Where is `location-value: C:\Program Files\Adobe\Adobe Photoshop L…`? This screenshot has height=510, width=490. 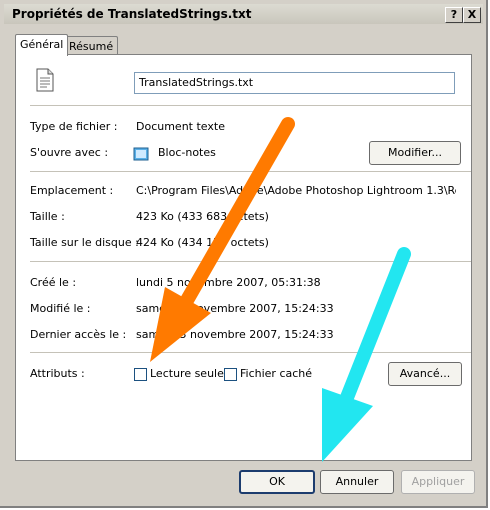 location-value: C:\Program Files\Adobe\Adobe Photoshop L… is located at coordinates (296, 190).